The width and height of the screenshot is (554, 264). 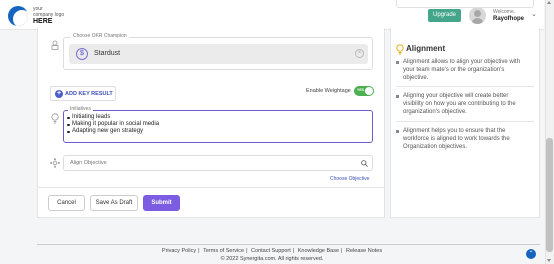 I want to click on user-avatar, so click(x=477, y=15).